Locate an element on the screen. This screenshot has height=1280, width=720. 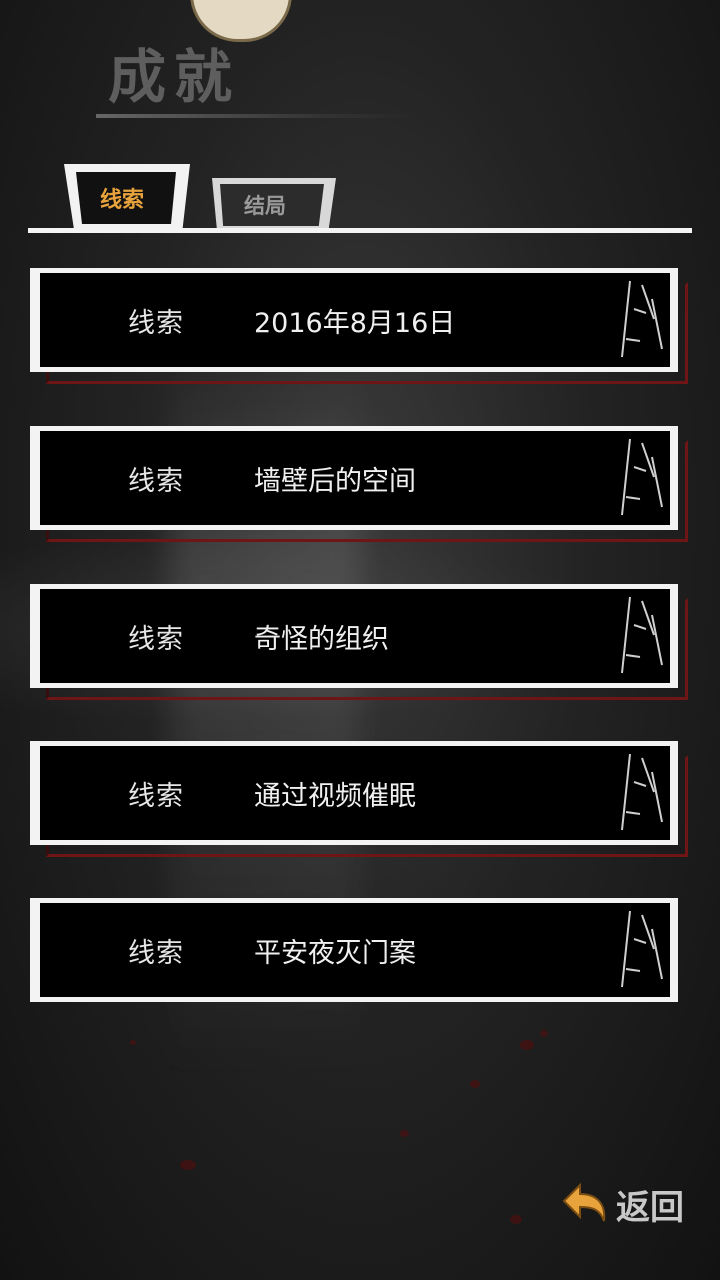
entry-card-2: 线索 墙壁后的空间 is located at coordinates (359, 484).